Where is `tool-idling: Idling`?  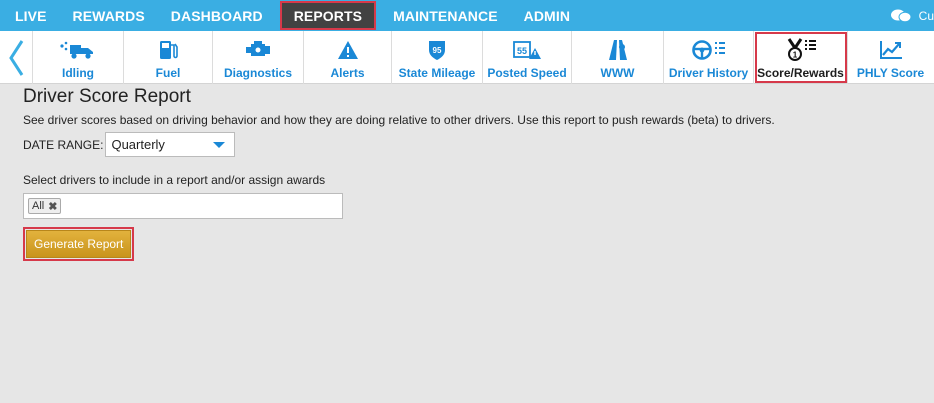
tool-idling: Idling is located at coordinates (78, 57).